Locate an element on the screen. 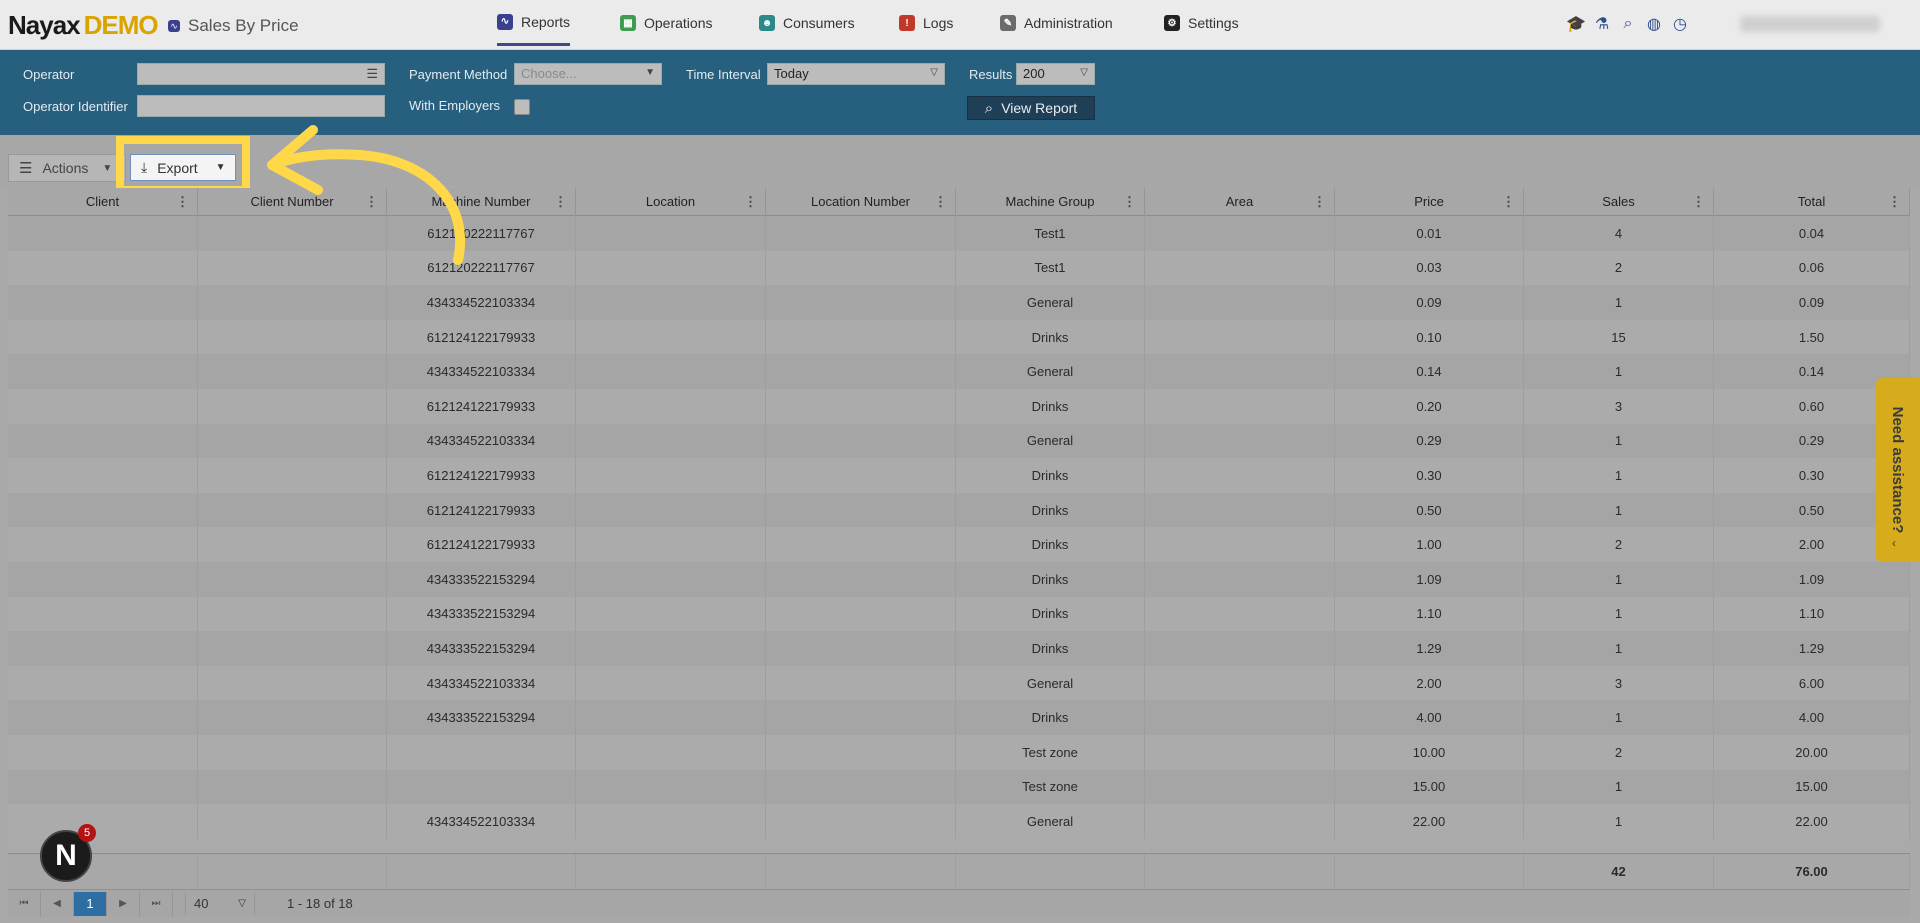  page-size-select: 40 ▽ is located at coordinates (220, 903).